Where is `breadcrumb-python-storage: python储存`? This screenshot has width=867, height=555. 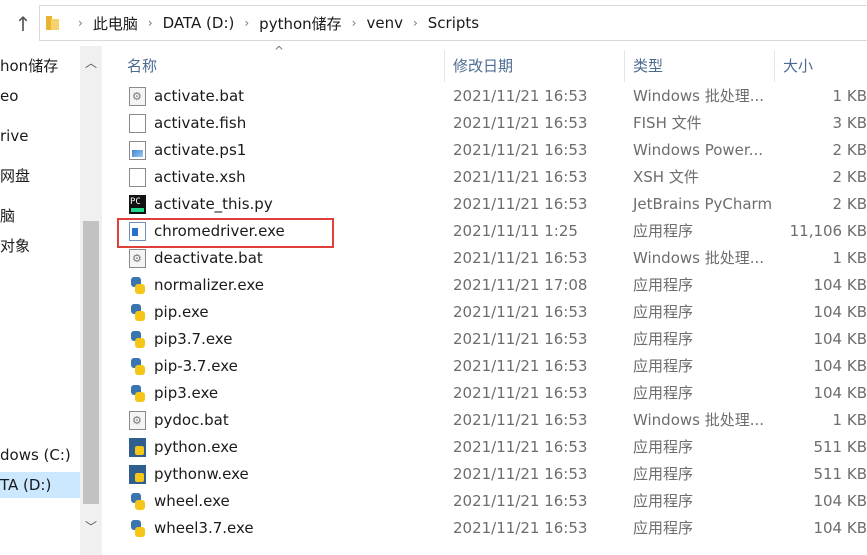 breadcrumb-python-storage: python储存 is located at coordinates (300, 23).